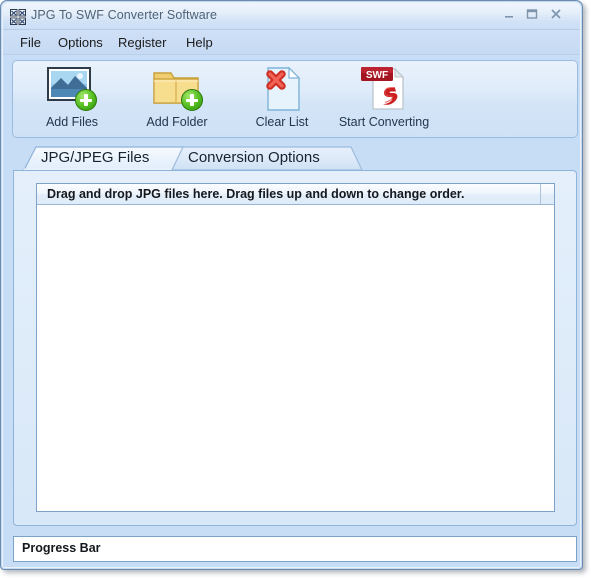 The width and height of the screenshot is (591, 578). What do you see at coordinates (61, 548) in the screenshot?
I see `progress-bar-label: Progress Bar` at bounding box center [61, 548].